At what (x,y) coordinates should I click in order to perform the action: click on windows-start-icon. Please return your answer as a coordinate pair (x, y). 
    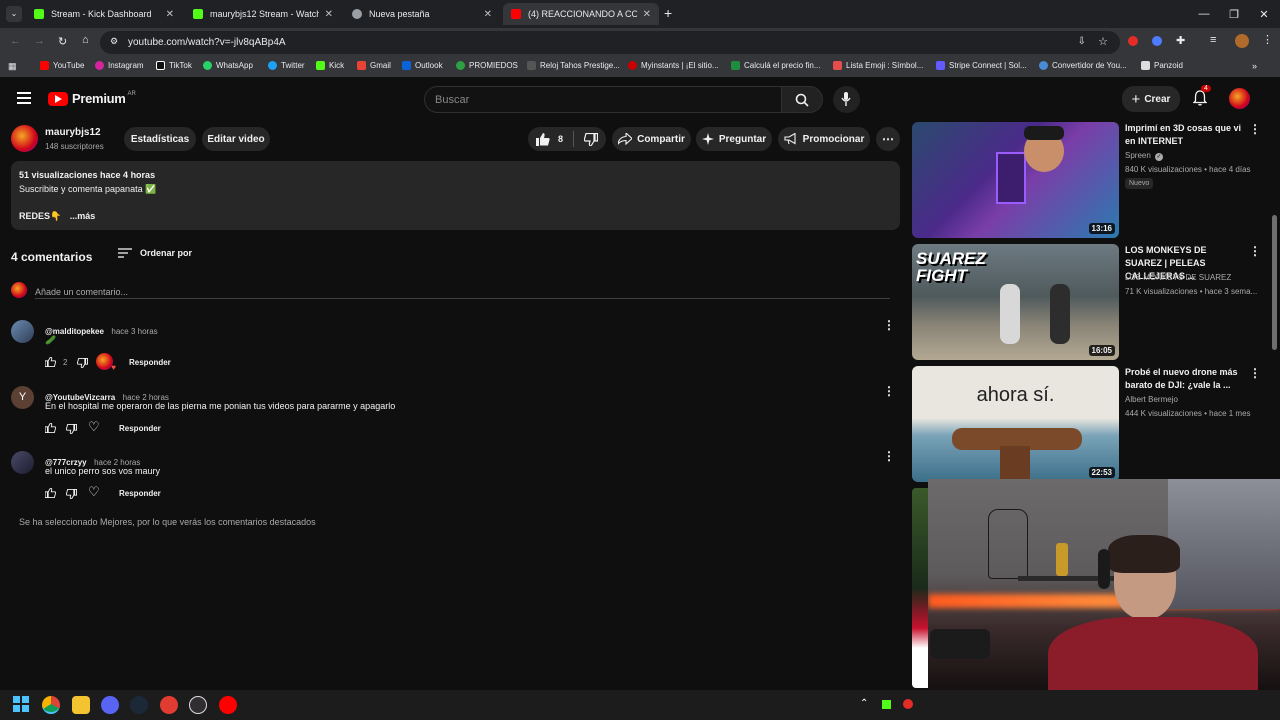
    Looking at the image, I should click on (22, 705).